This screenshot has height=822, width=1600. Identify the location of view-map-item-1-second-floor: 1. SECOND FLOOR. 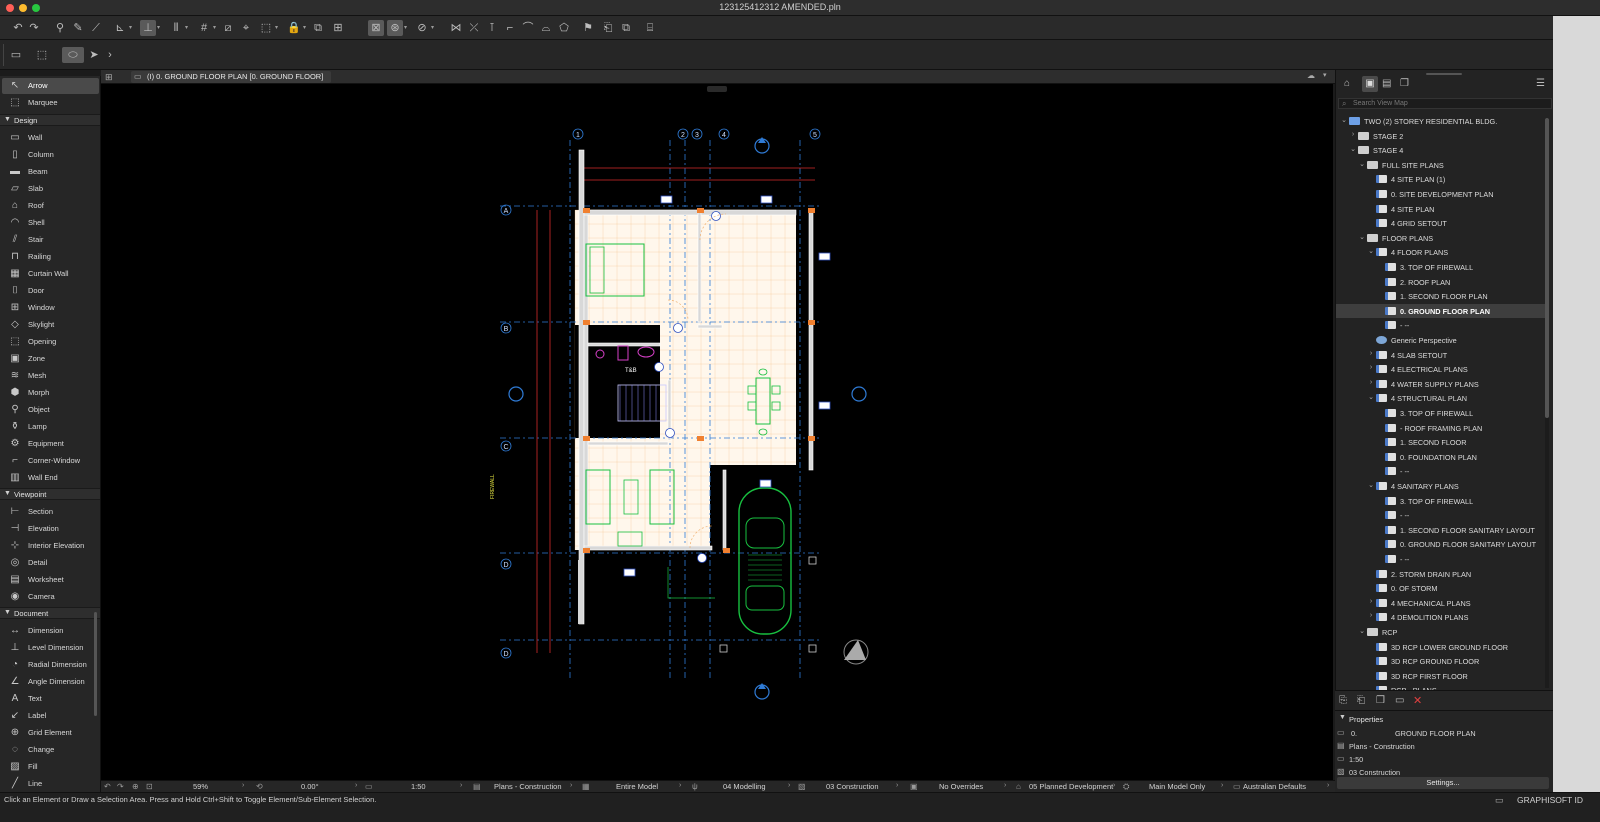
(1441, 442).